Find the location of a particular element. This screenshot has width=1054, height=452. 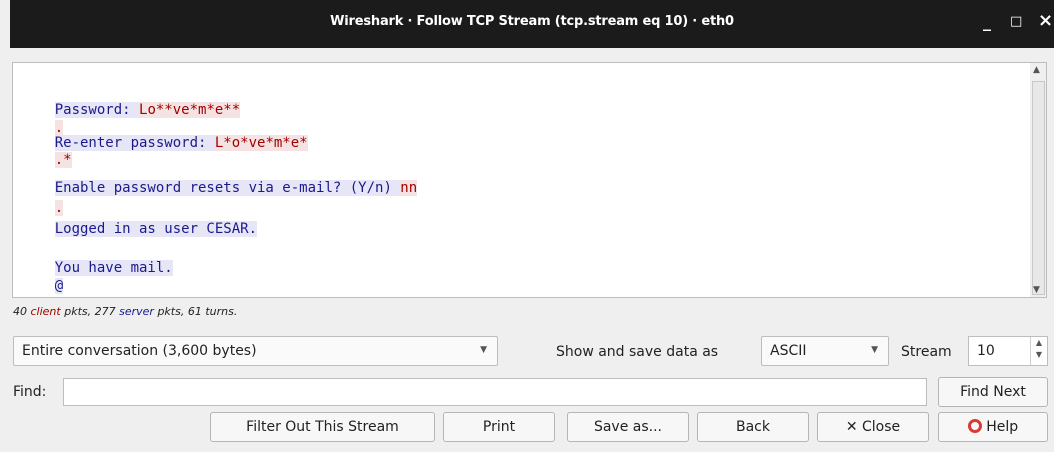

print-button: Print is located at coordinates (499, 427).